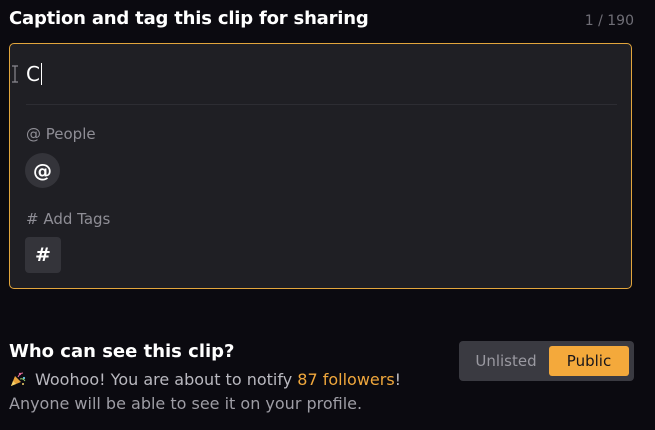 The height and width of the screenshot is (430, 655). What do you see at coordinates (506, 361) in the screenshot?
I see `unlisted-option: Unlisted` at bounding box center [506, 361].